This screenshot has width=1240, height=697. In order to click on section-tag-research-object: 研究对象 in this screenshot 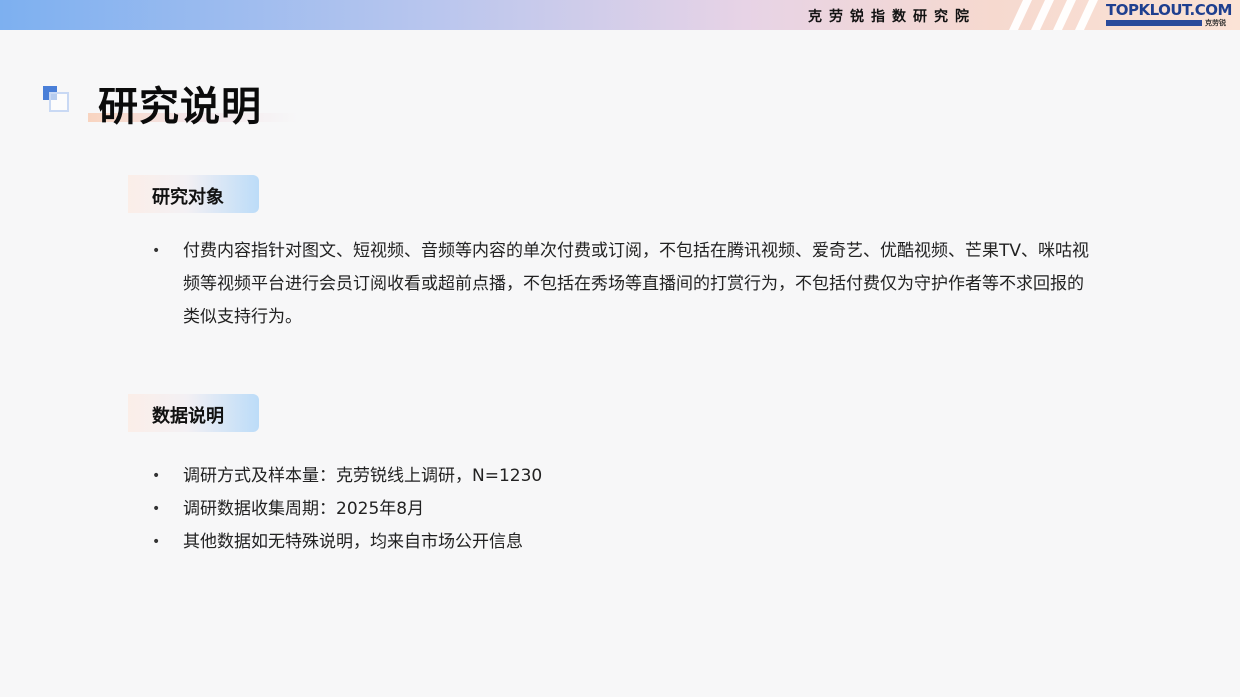, I will do `click(193, 194)`.